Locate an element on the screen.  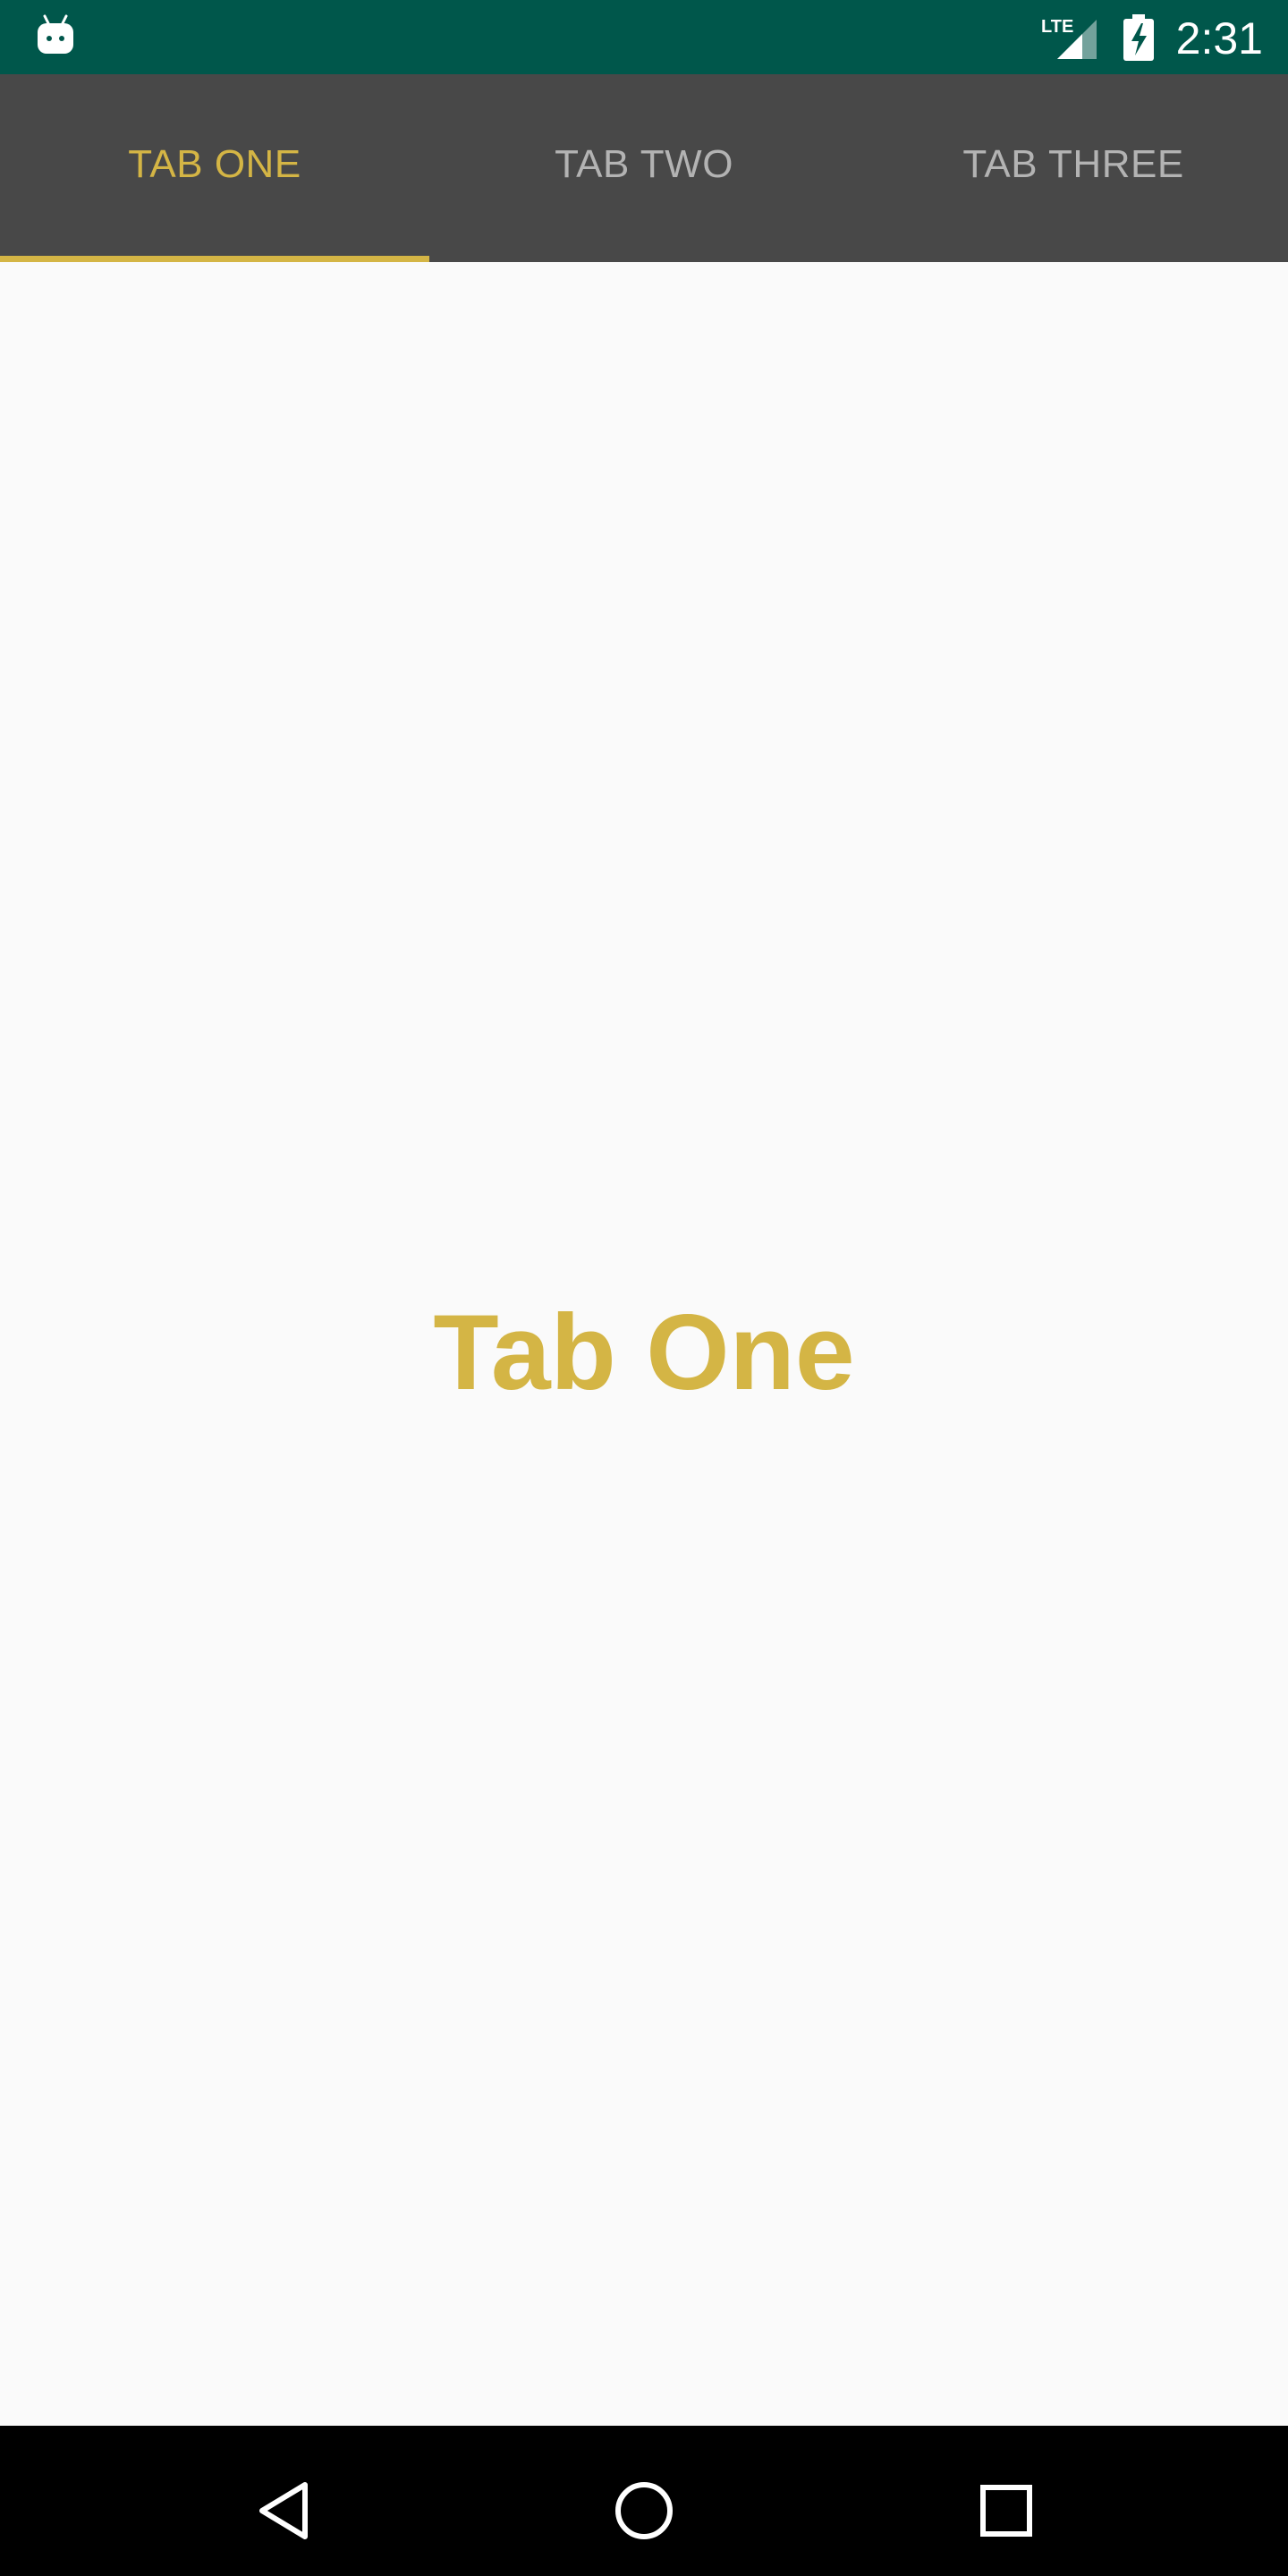
battery-charging-icon is located at coordinates (1138, 37).